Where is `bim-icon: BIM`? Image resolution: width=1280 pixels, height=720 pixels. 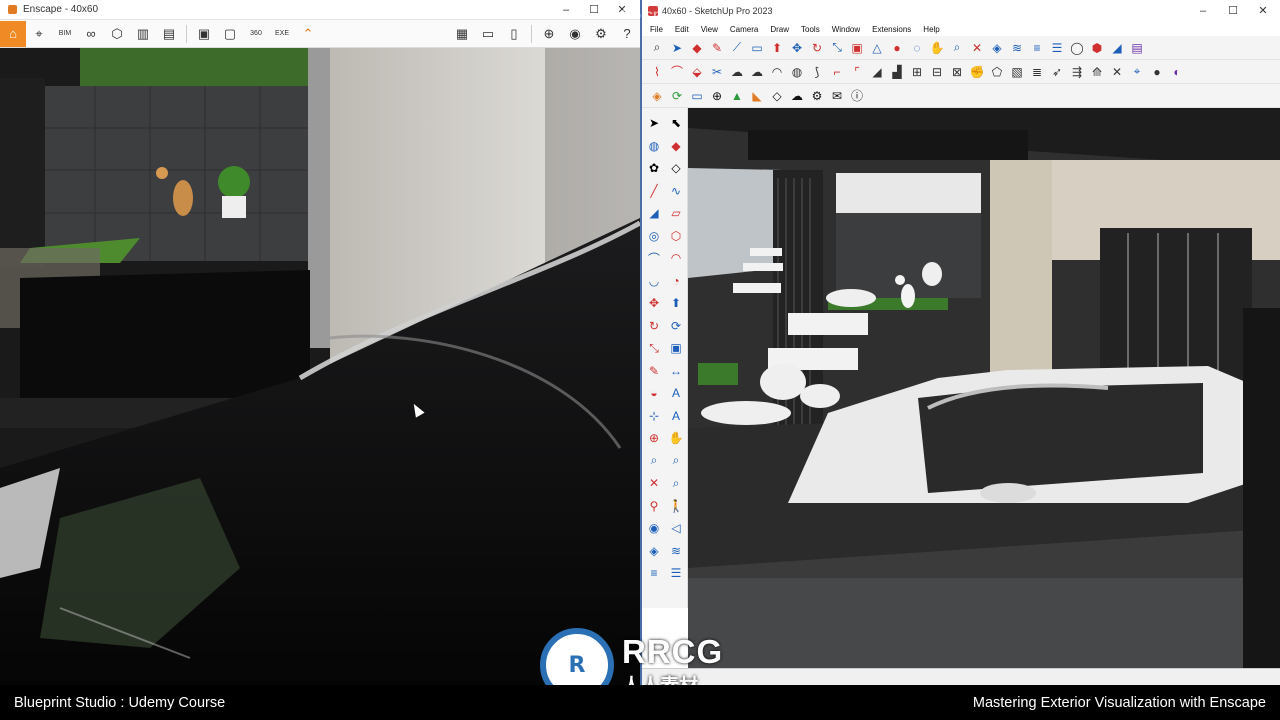
bim-icon: BIM is located at coordinates (65, 34).